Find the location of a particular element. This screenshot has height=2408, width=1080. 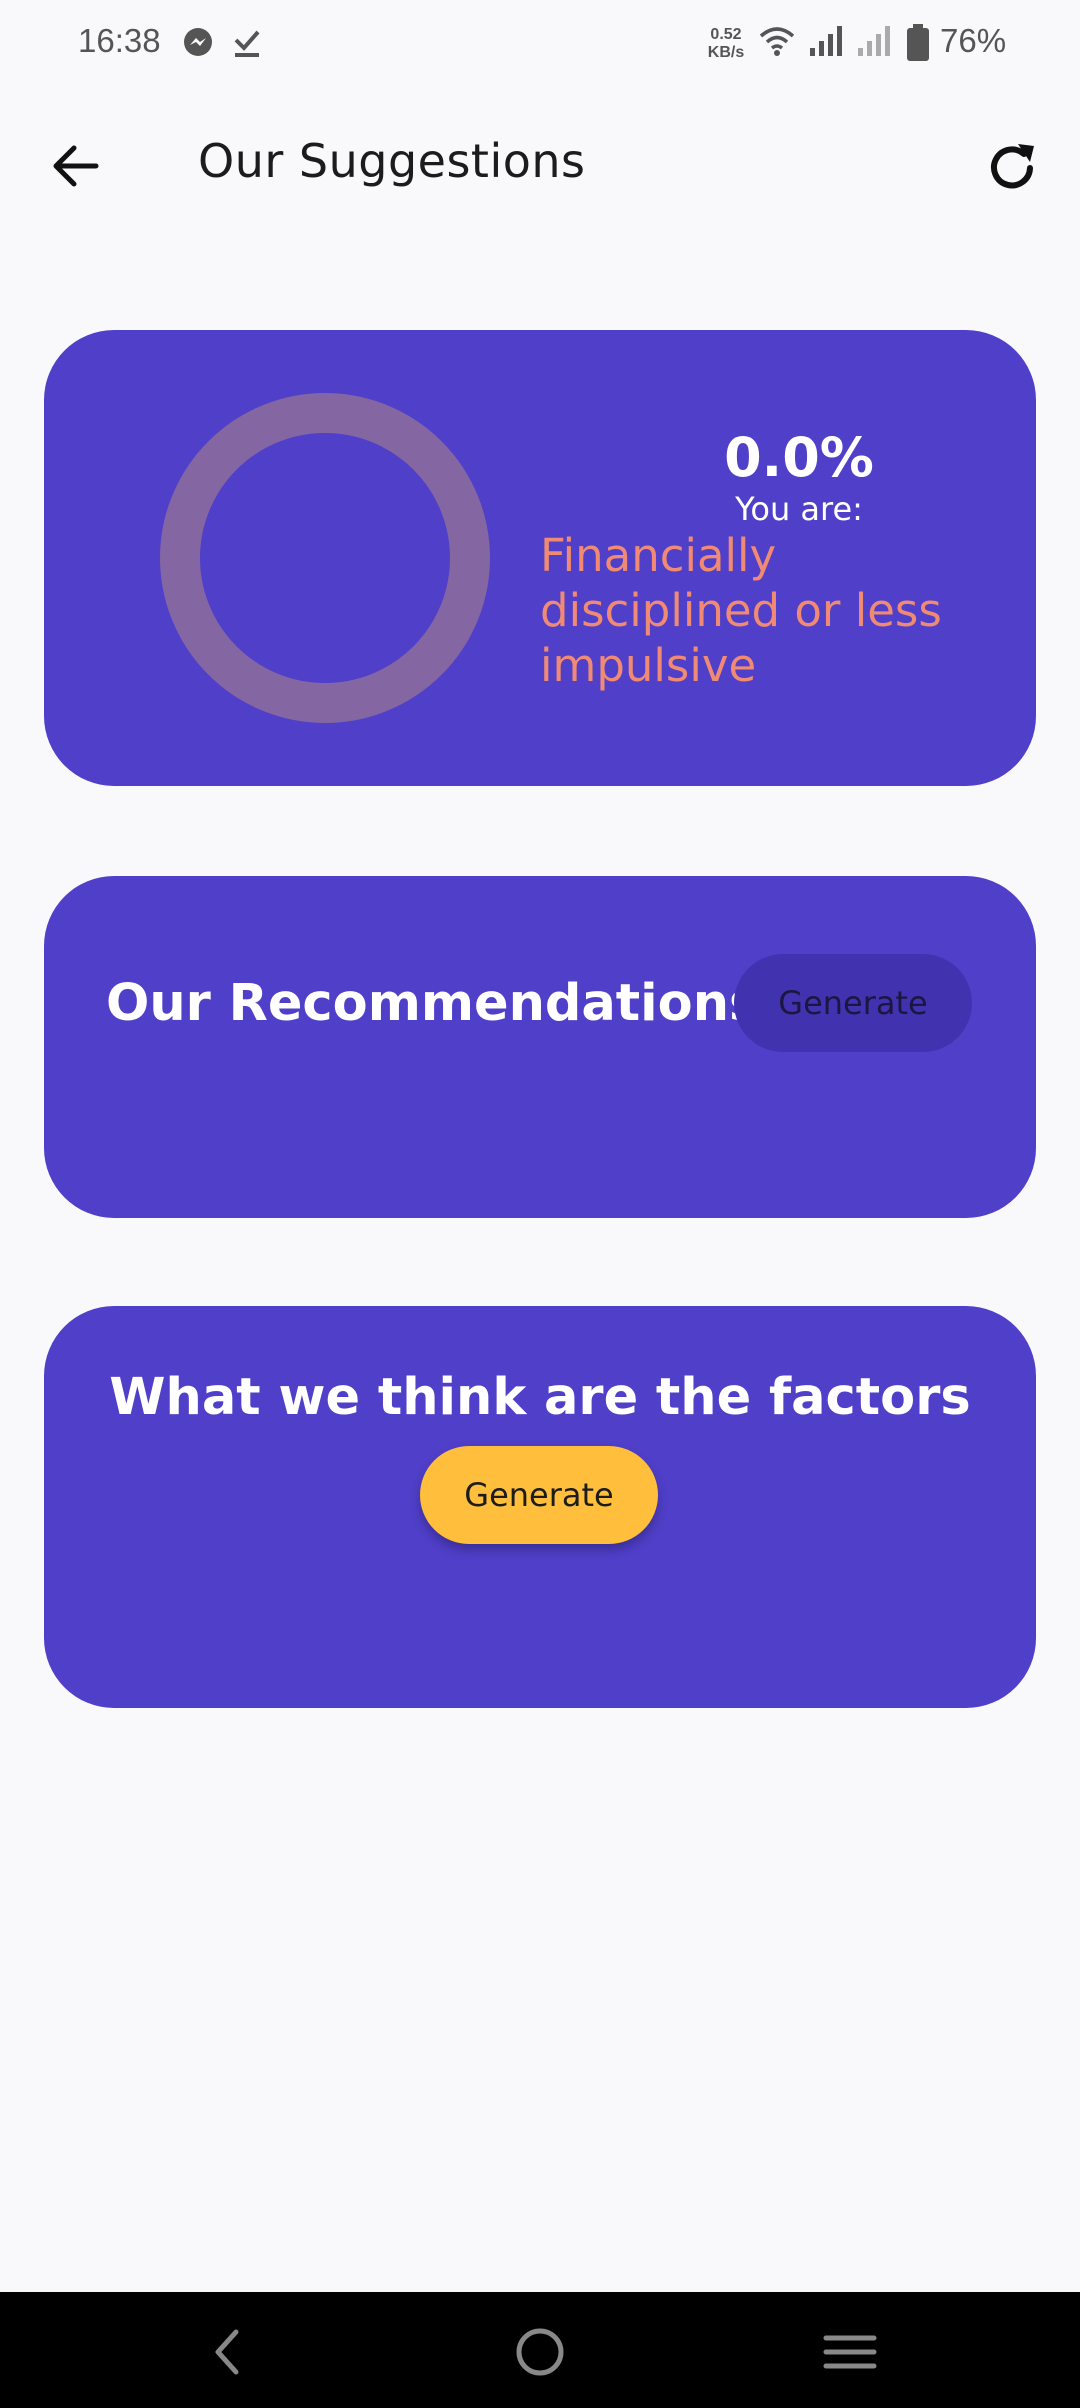

progress-ring-track is located at coordinates (325, 558).